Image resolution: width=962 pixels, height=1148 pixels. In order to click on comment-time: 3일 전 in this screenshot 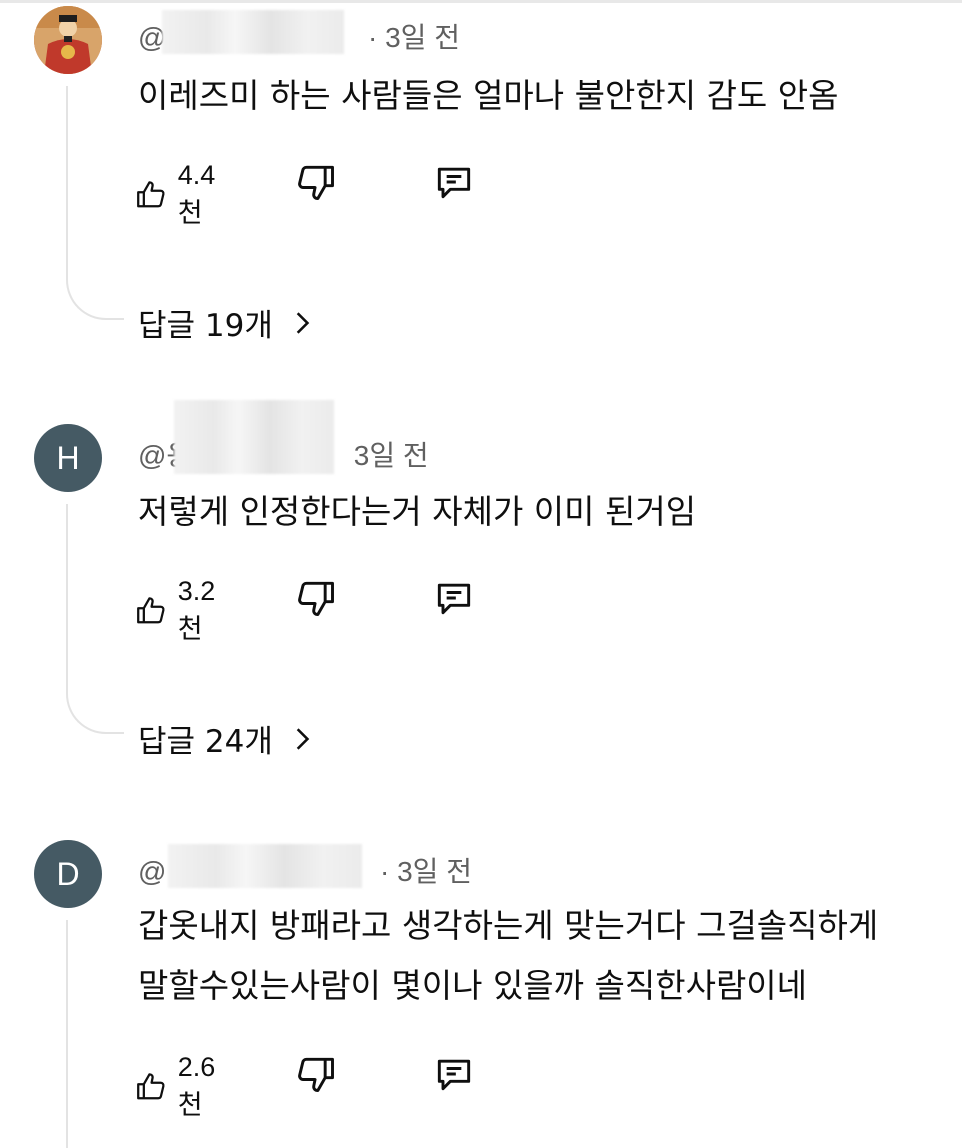, I will do `click(391, 455)`.